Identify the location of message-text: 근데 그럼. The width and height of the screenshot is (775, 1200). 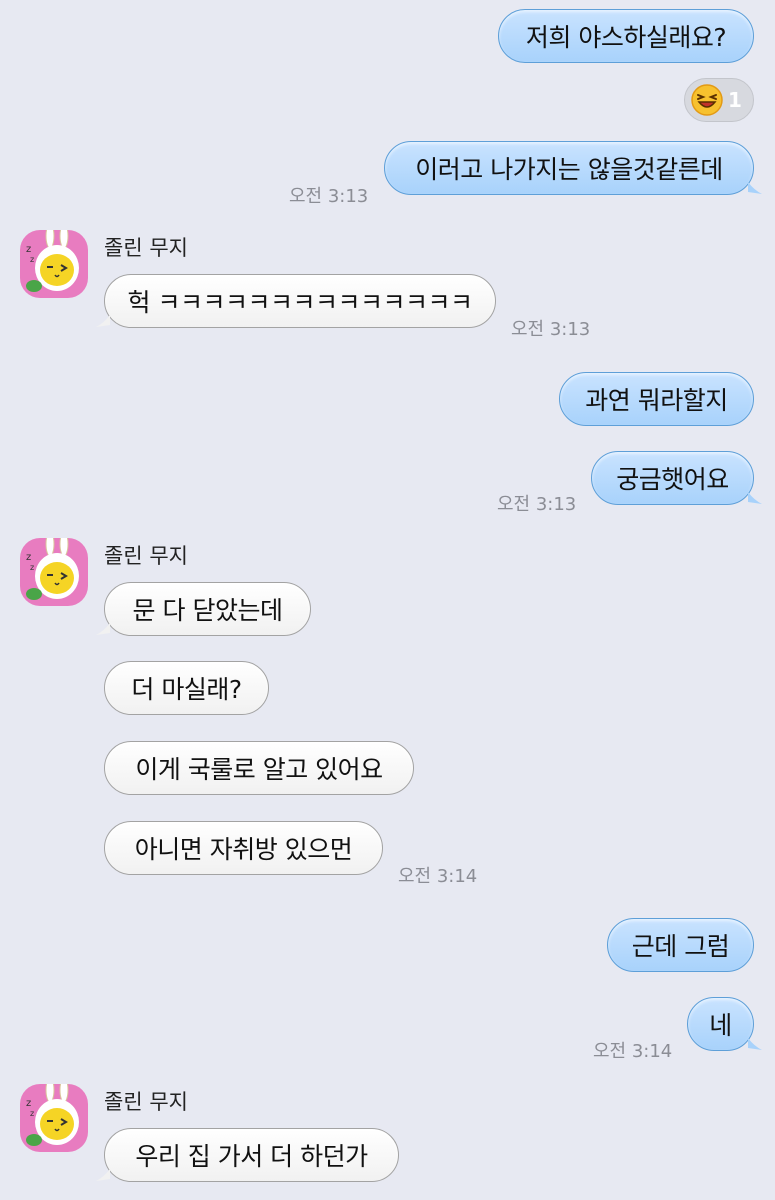
(680, 946).